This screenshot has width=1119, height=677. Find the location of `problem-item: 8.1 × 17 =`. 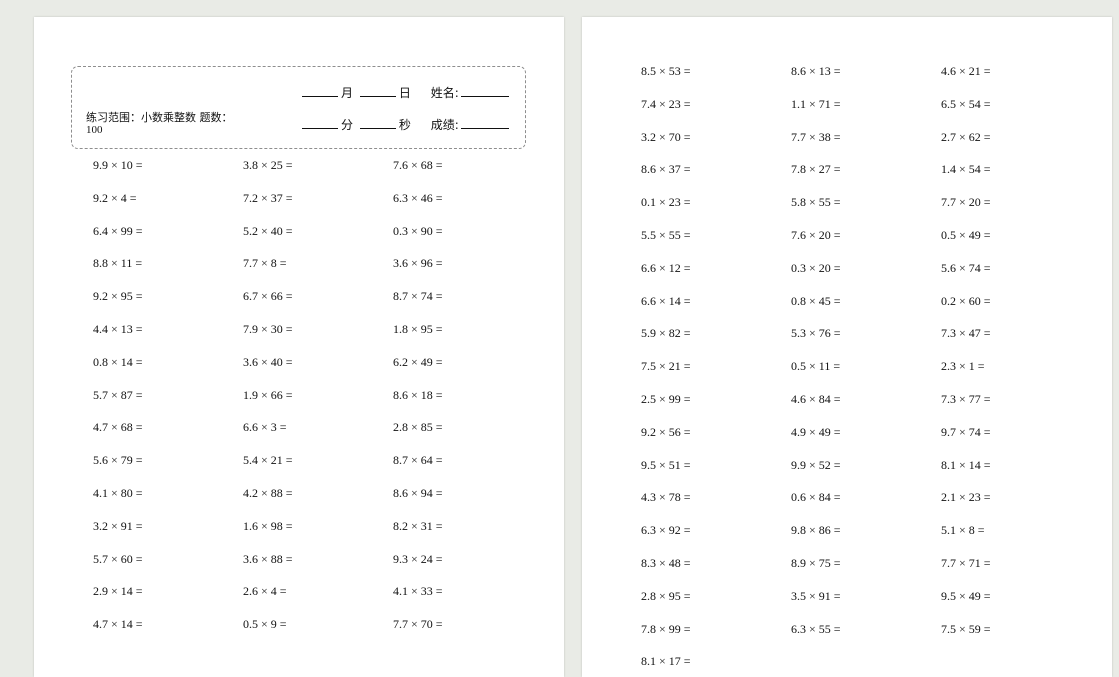

problem-item: 8.1 × 17 = is located at coordinates (666, 661).